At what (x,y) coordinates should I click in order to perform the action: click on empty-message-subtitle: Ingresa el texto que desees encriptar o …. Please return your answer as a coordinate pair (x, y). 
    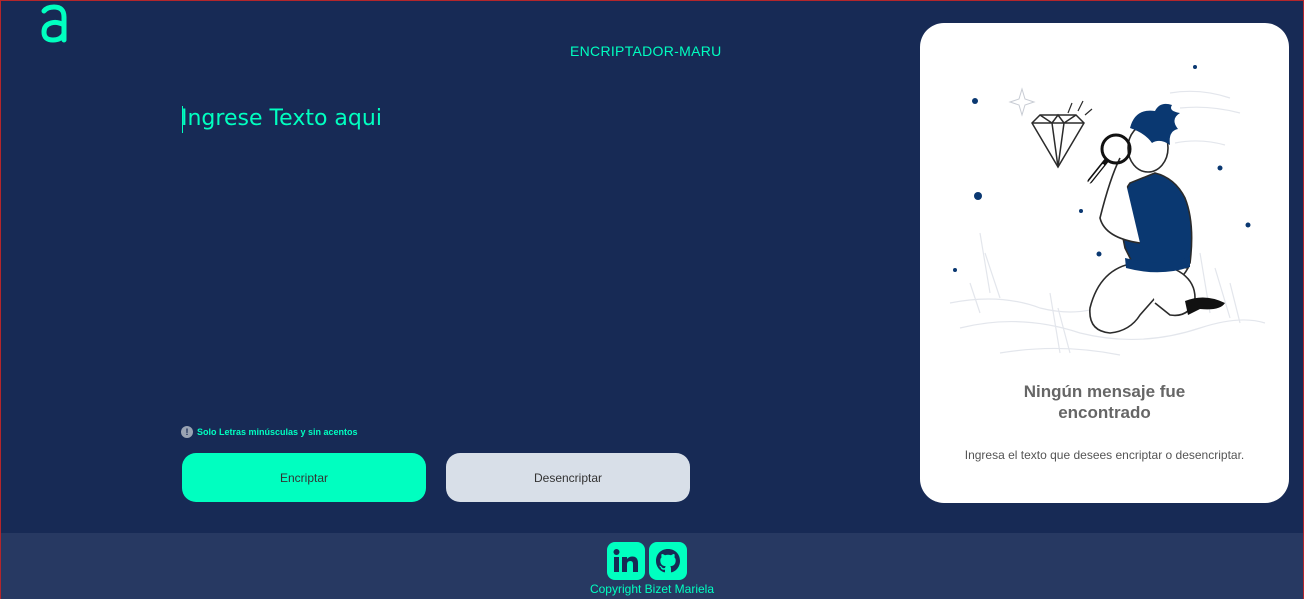
    Looking at the image, I should click on (1104, 455).